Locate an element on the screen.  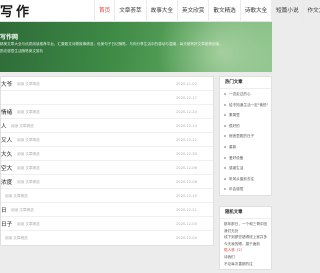
hot-articles-heading: 热门文章 is located at coordinates (245, 83).